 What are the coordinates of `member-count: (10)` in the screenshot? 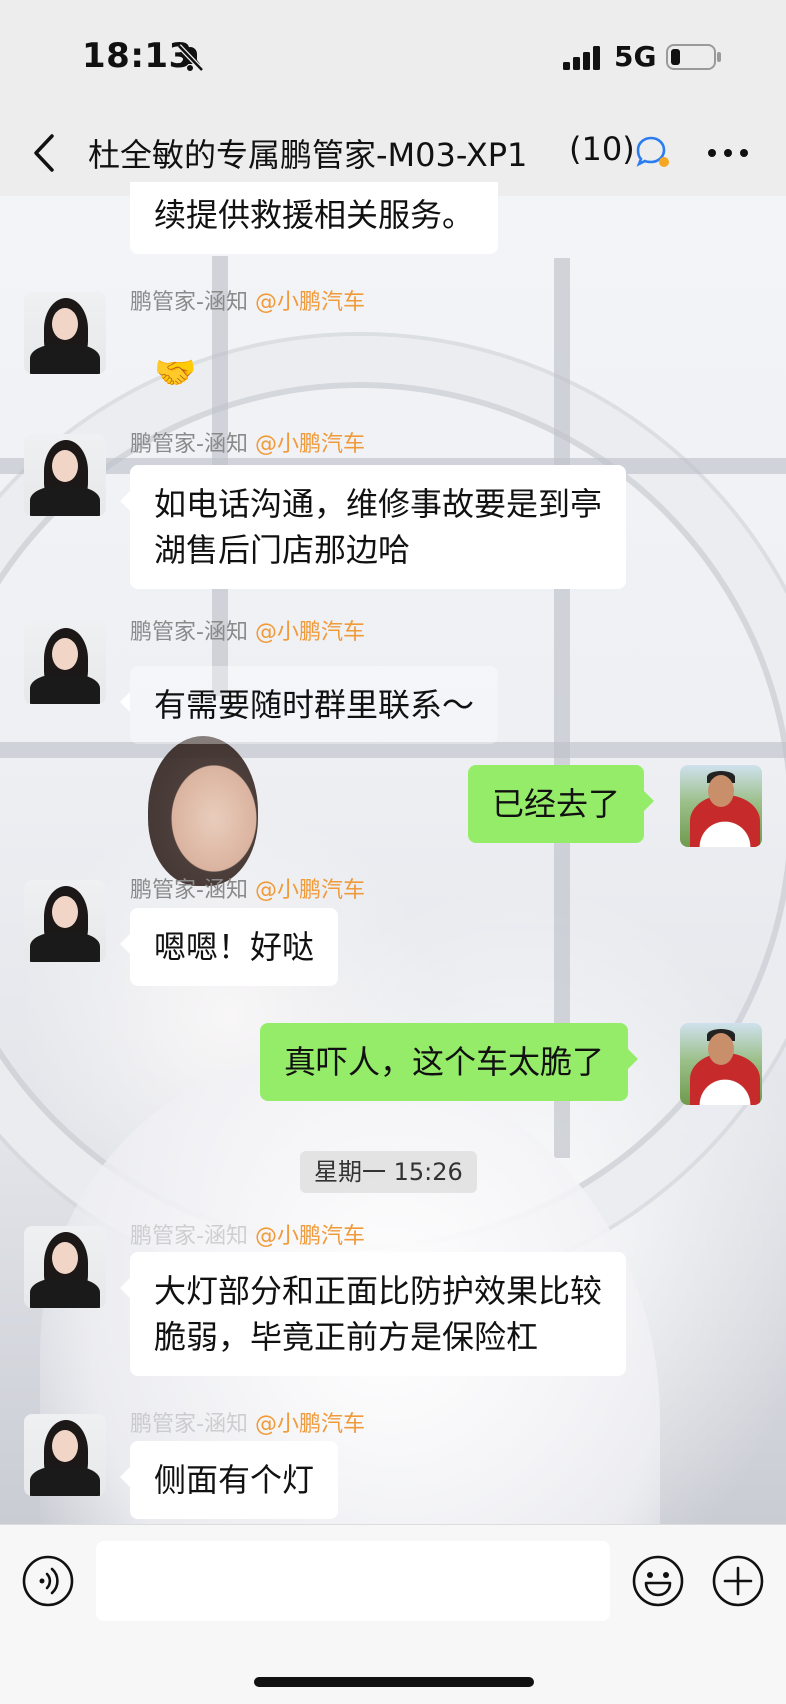 It's located at (602, 149).